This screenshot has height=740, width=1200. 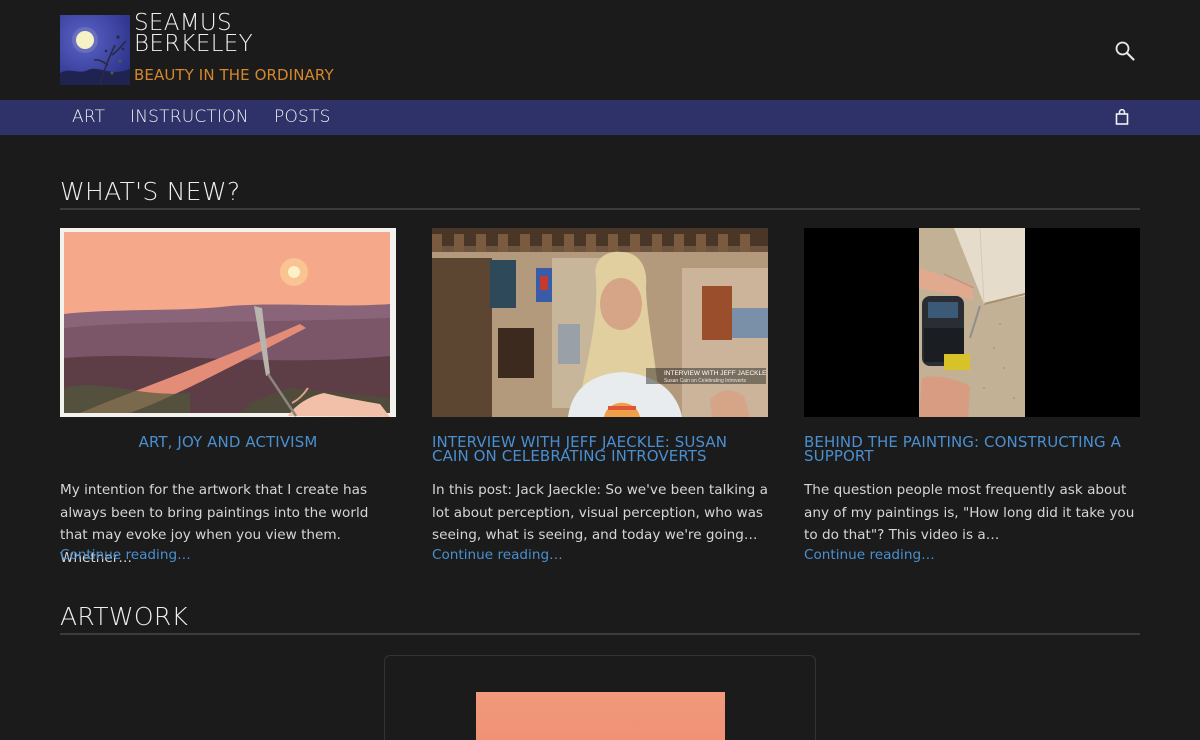 I want to click on site-header: SEAMUS BERKELEY BEAUTY IN THE ORDINARY, so click(x=600, y=50).